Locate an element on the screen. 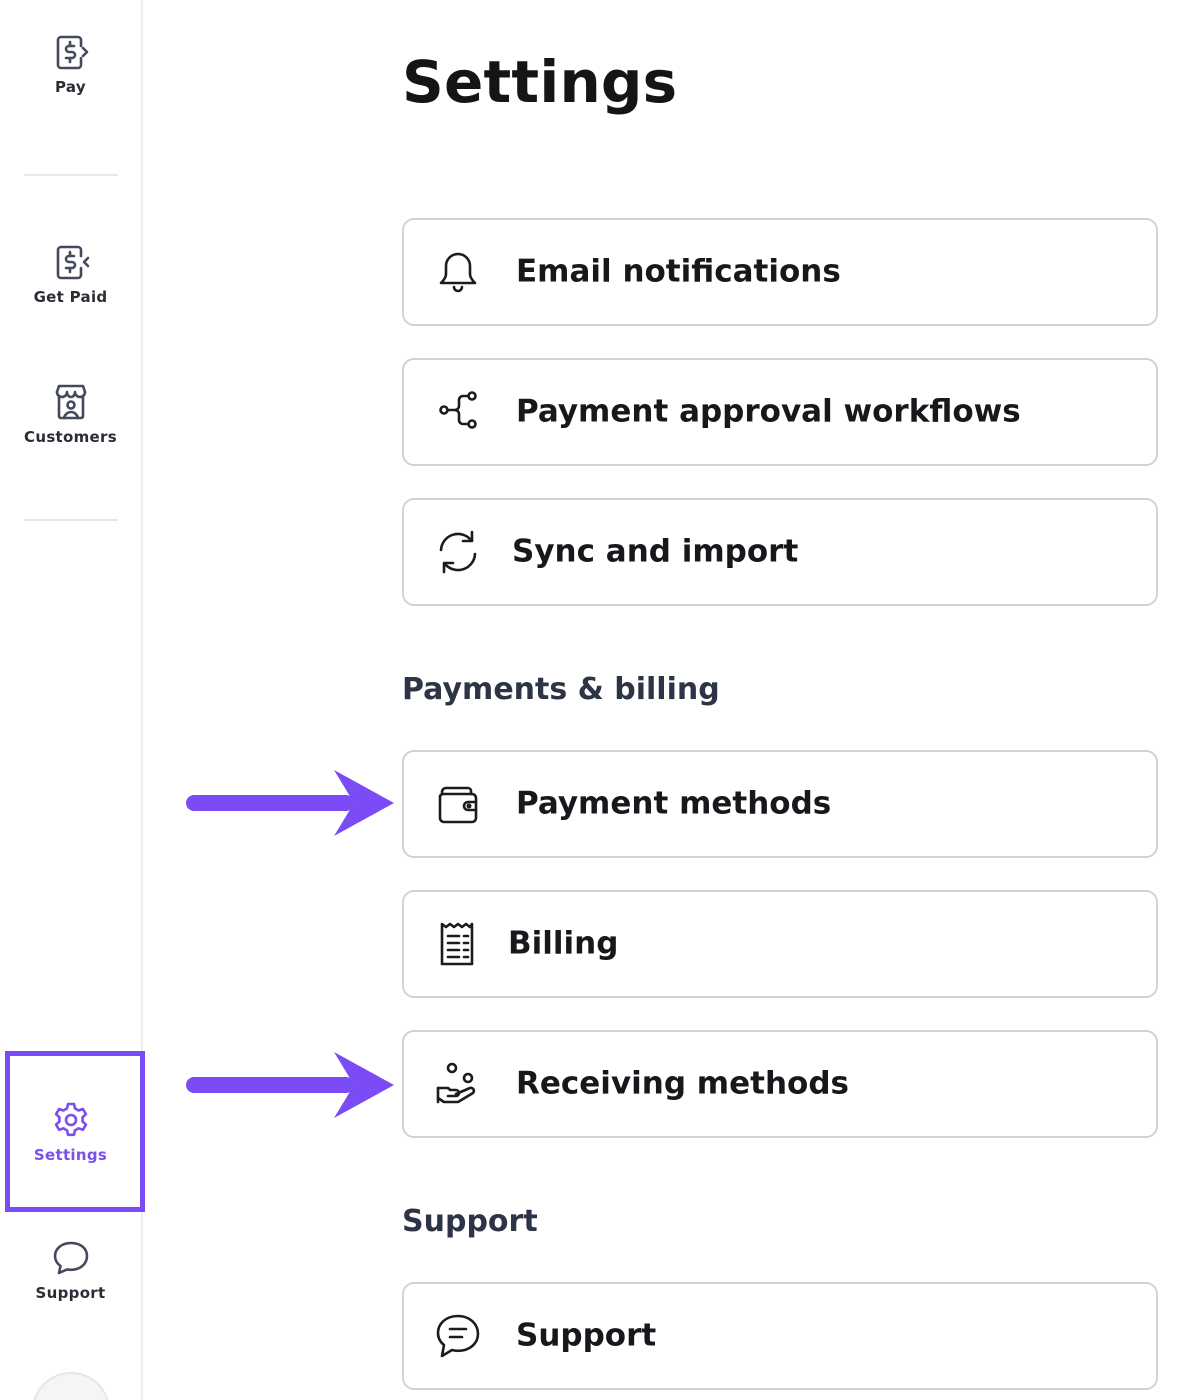  sidebar-nav: Pay Get Paid Customers Settings Support is located at coordinates (71, 700).